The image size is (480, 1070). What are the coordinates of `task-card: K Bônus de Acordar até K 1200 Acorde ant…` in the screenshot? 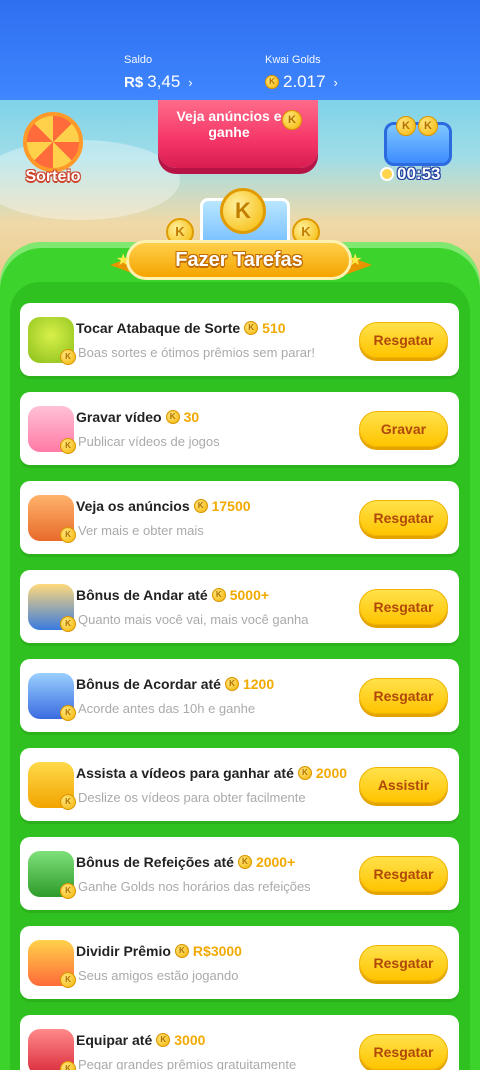 It's located at (239, 695).